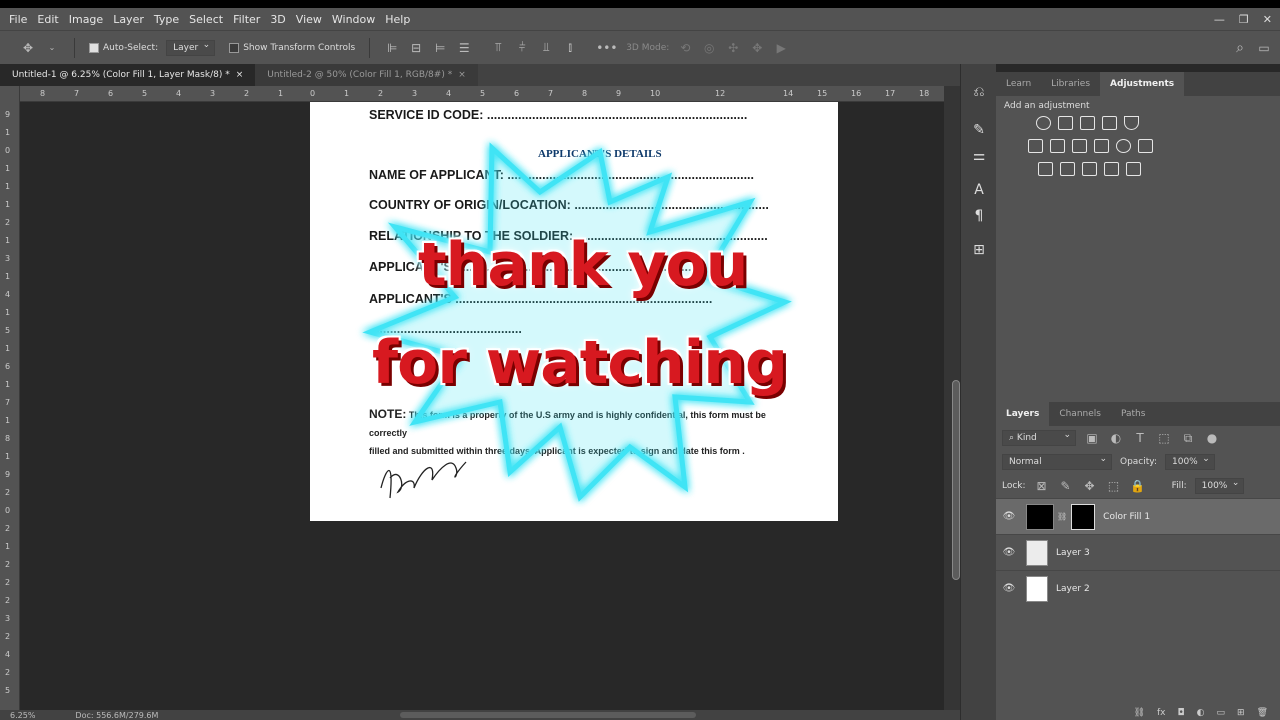 This screenshot has height=720, width=1280. What do you see at coordinates (1145, 146) in the screenshot?
I see `color-lookup-icon` at bounding box center [1145, 146].